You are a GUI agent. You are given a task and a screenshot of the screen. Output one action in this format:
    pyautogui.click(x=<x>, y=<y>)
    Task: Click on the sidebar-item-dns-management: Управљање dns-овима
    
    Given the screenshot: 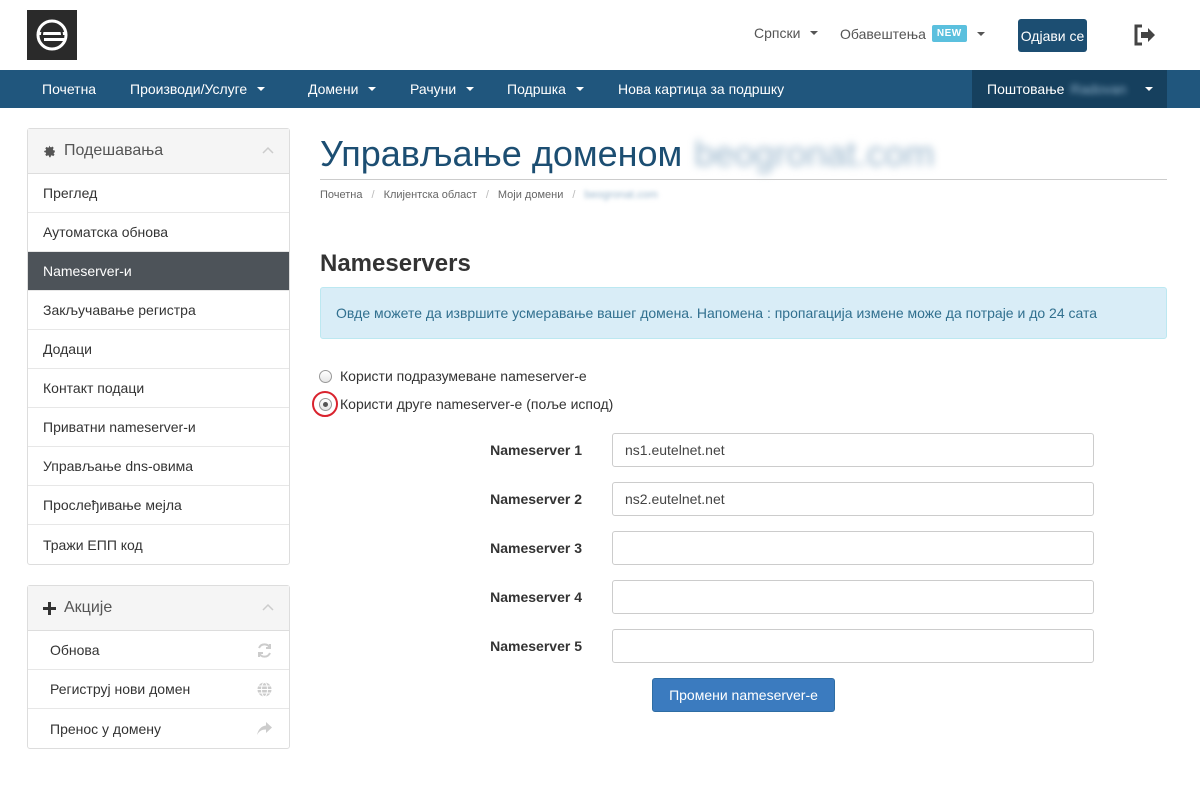 What is the action you would take?
    pyautogui.click(x=158, y=466)
    